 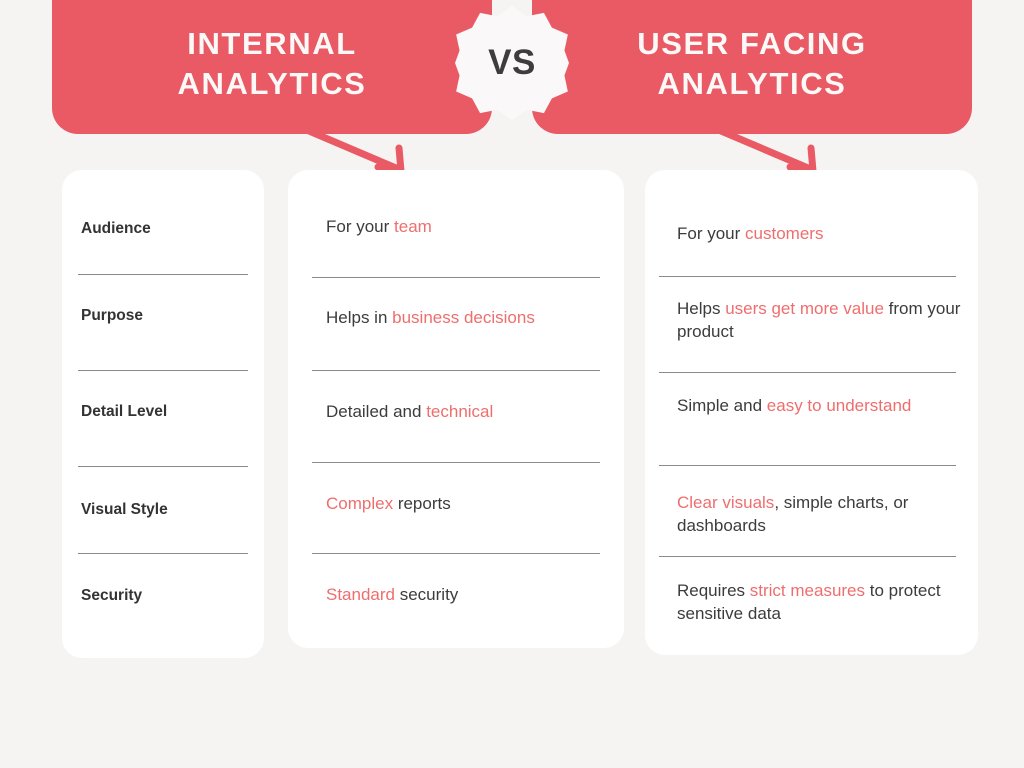 I want to click on header-banner-internal: INTERNAL ANALYTICS, so click(x=272, y=67).